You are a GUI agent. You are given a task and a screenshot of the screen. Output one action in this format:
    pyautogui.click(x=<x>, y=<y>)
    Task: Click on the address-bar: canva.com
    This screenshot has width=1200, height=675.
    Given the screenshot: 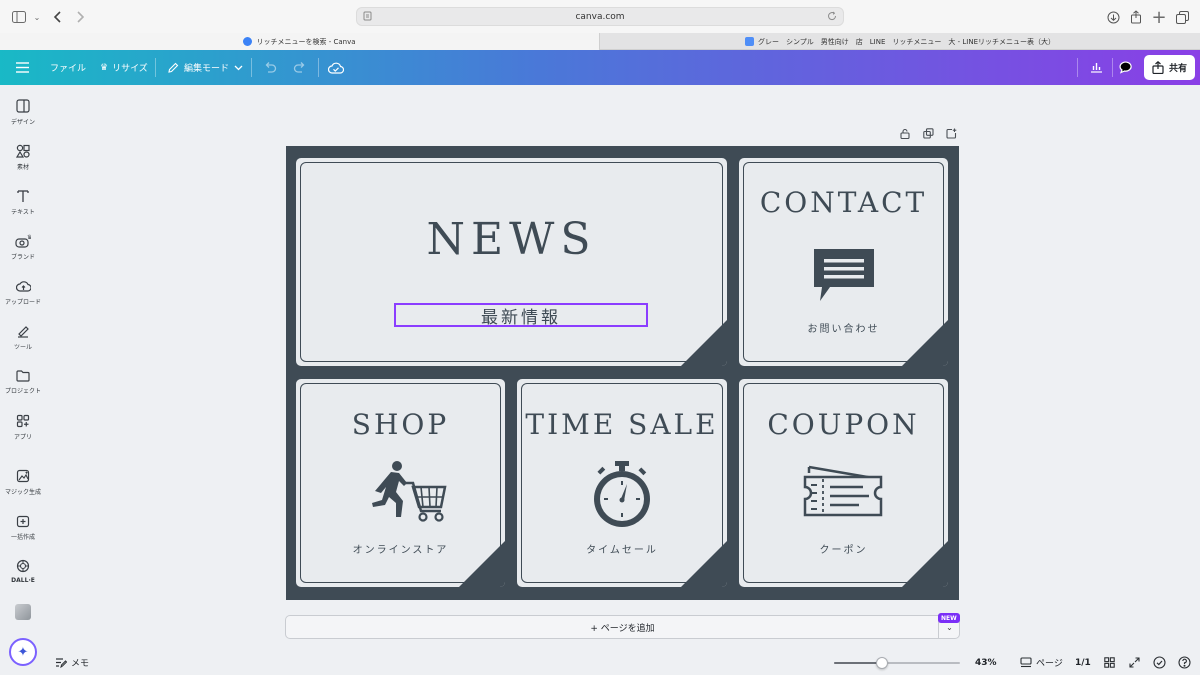 What is the action you would take?
    pyautogui.click(x=600, y=16)
    